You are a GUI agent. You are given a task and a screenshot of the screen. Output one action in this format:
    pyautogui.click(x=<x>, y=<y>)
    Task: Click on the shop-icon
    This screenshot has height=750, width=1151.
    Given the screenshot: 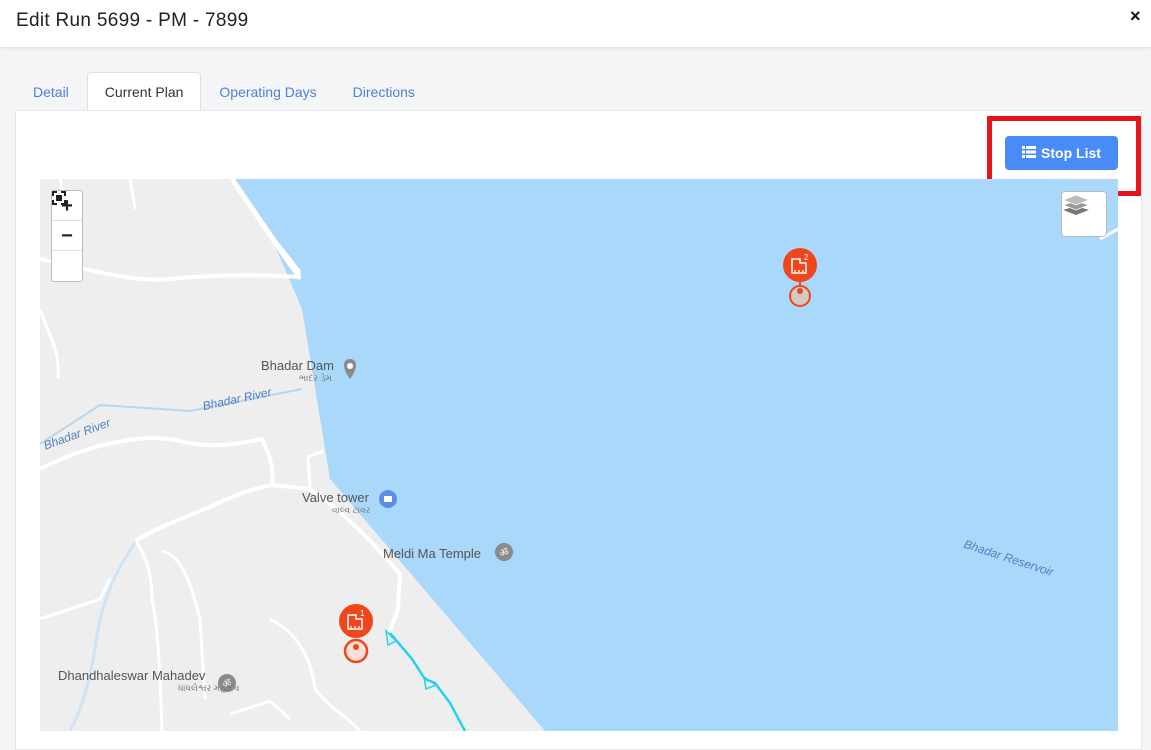 What is the action you would take?
    pyautogui.click(x=388, y=499)
    